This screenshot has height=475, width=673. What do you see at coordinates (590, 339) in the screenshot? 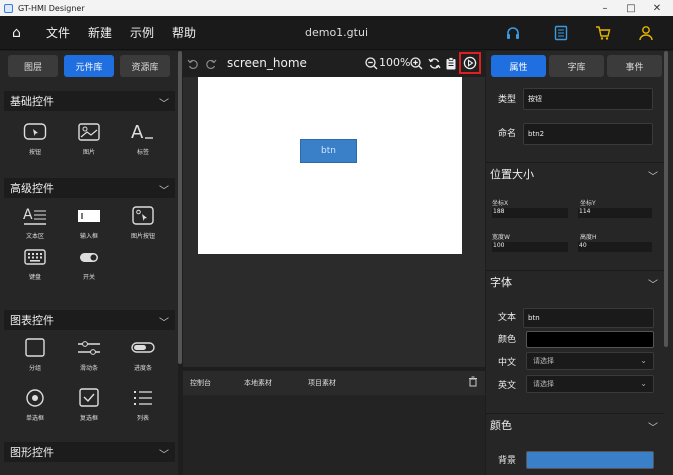
I see `text-color-swatch` at bounding box center [590, 339].